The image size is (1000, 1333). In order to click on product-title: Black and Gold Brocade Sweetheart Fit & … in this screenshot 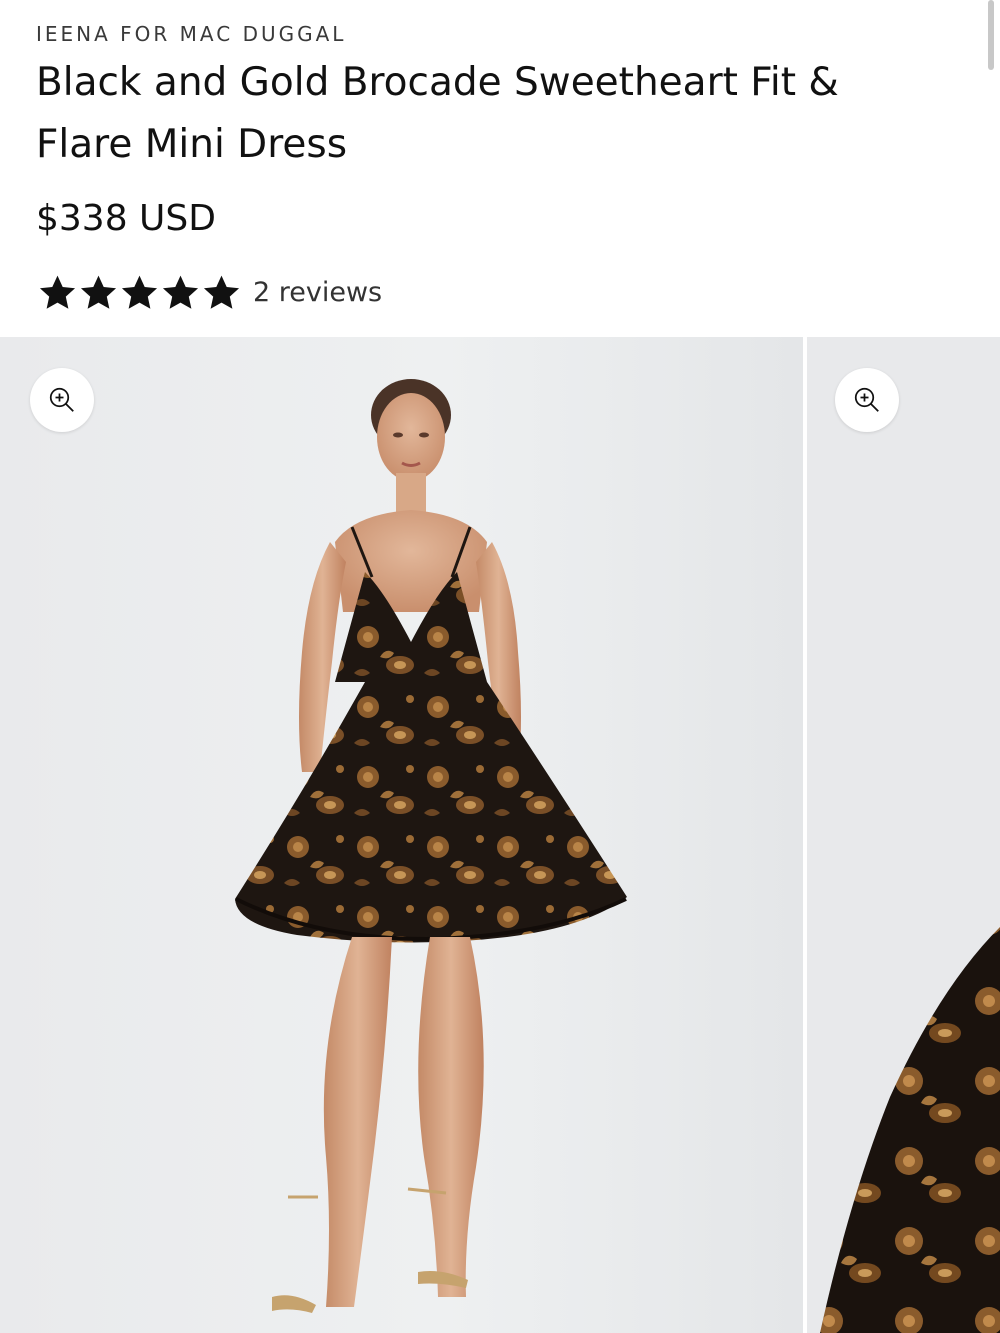, I will do `click(437, 113)`.